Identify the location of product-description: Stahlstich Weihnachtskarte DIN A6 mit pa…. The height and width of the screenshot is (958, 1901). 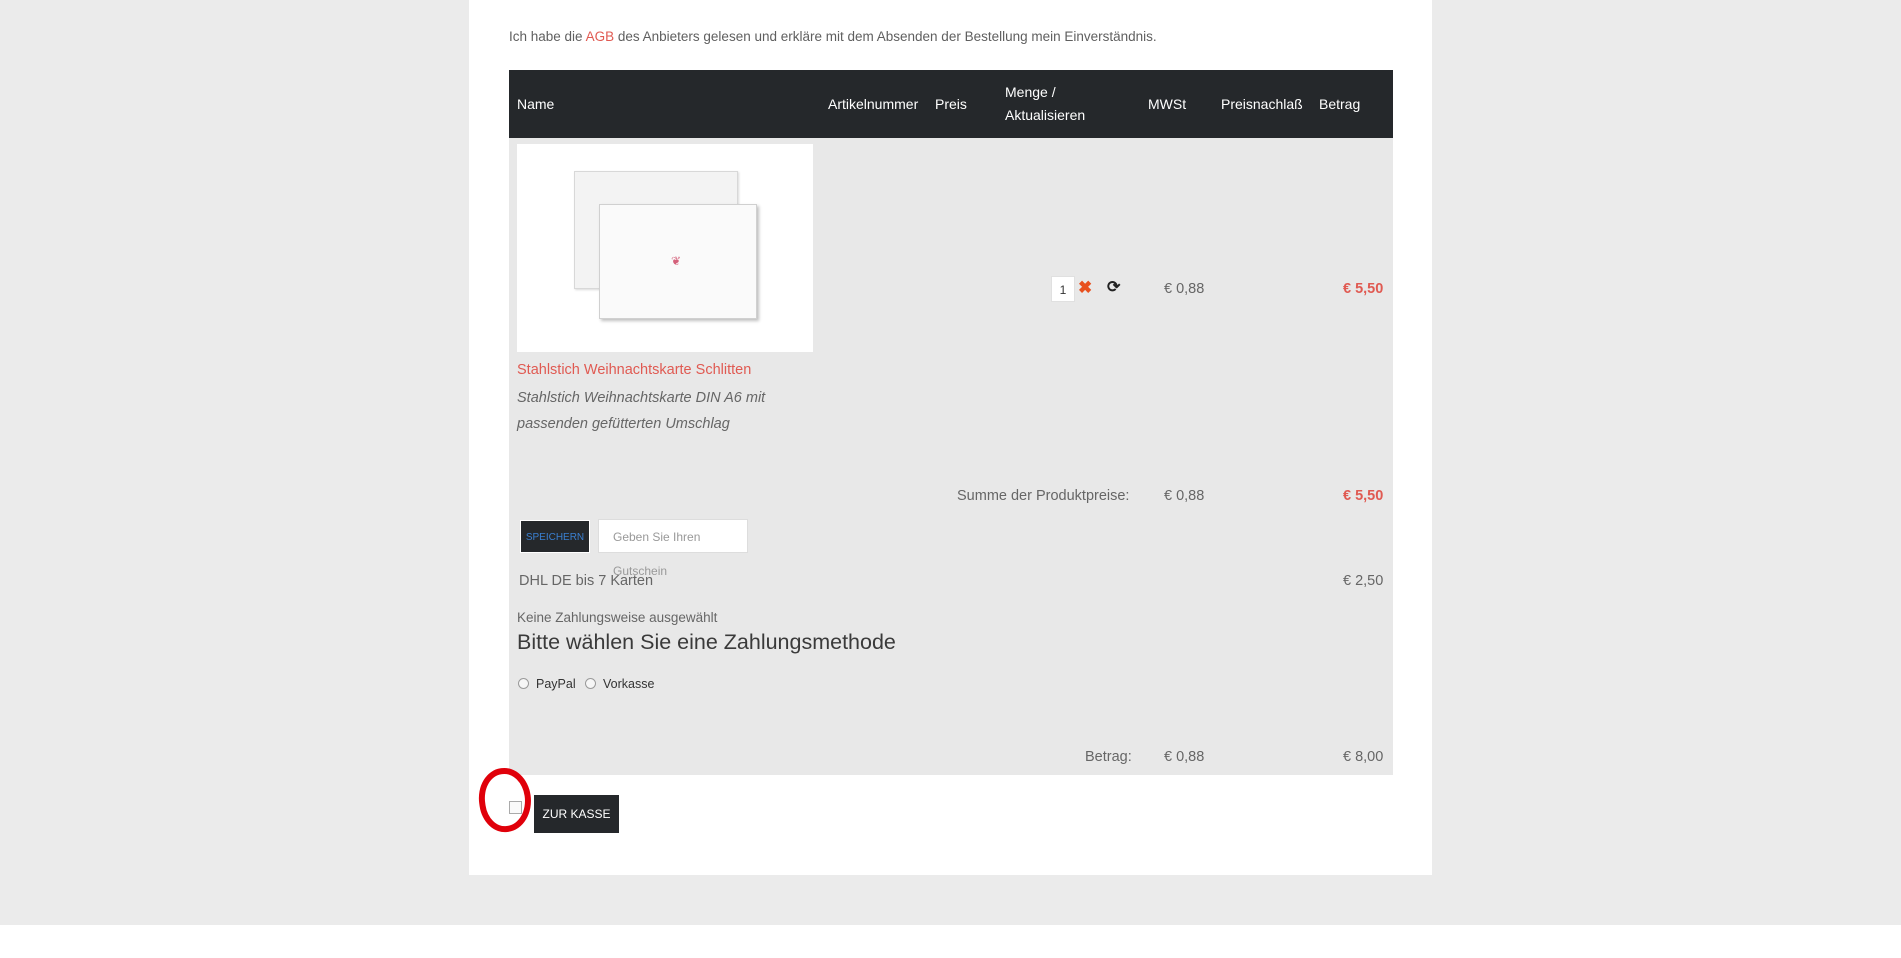
(641, 411).